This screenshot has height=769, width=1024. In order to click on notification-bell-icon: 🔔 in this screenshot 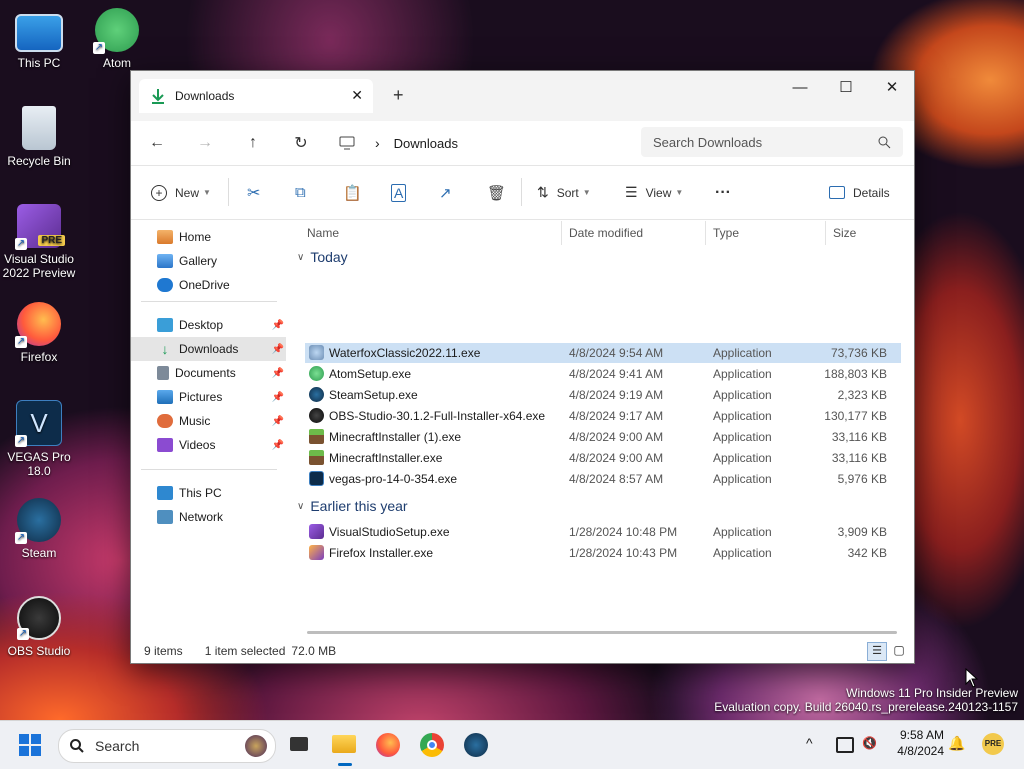, I will do `click(956, 743)`.